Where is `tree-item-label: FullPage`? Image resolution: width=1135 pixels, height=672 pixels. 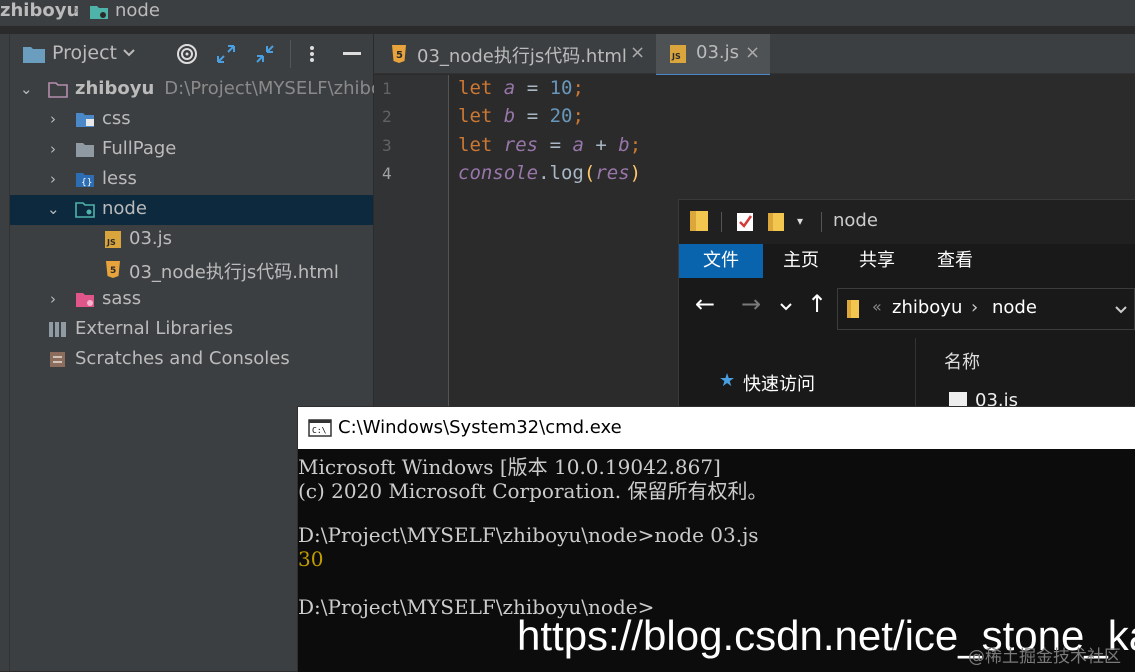
tree-item-label: FullPage is located at coordinates (139, 148).